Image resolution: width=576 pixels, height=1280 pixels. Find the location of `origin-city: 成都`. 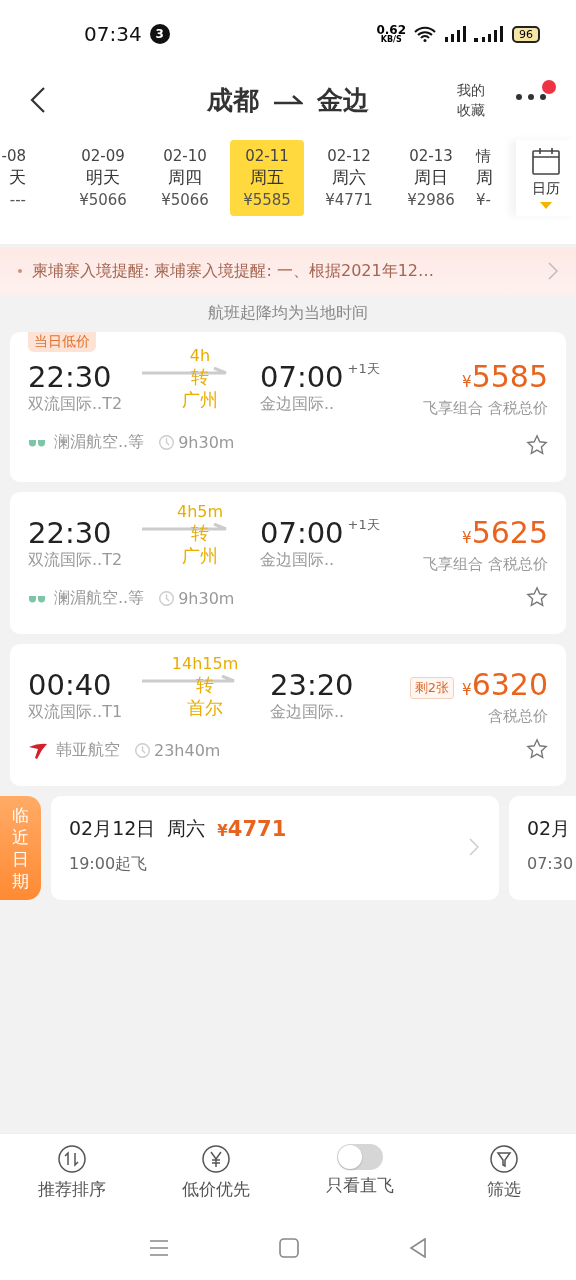

origin-city: 成都 is located at coordinates (233, 100).